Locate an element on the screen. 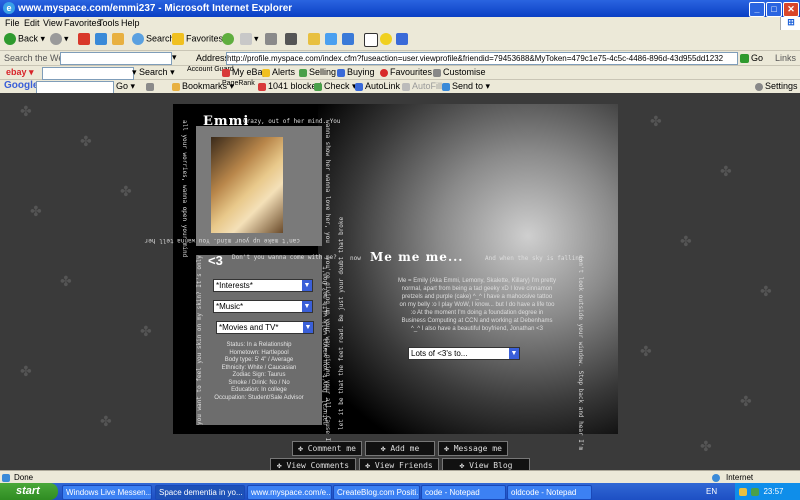 The width and height of the screenshot is (800, 500). menu-help: Help is located at coordinates (130, 23).